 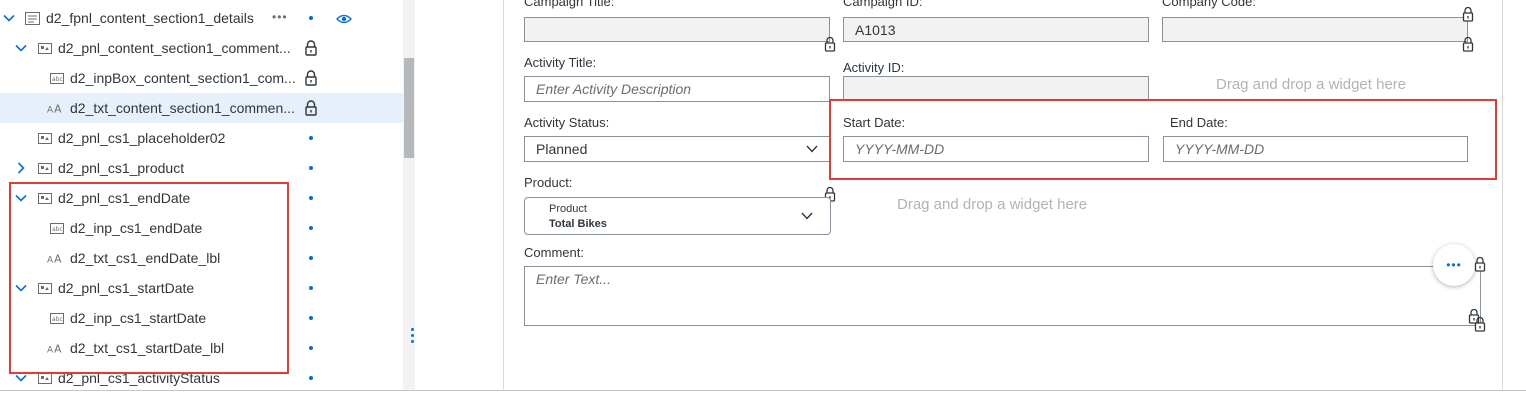 What do you see at coordinates (996, 88) in the screenshot?
I see `activity-id-field` at bounding box center [996, 88].